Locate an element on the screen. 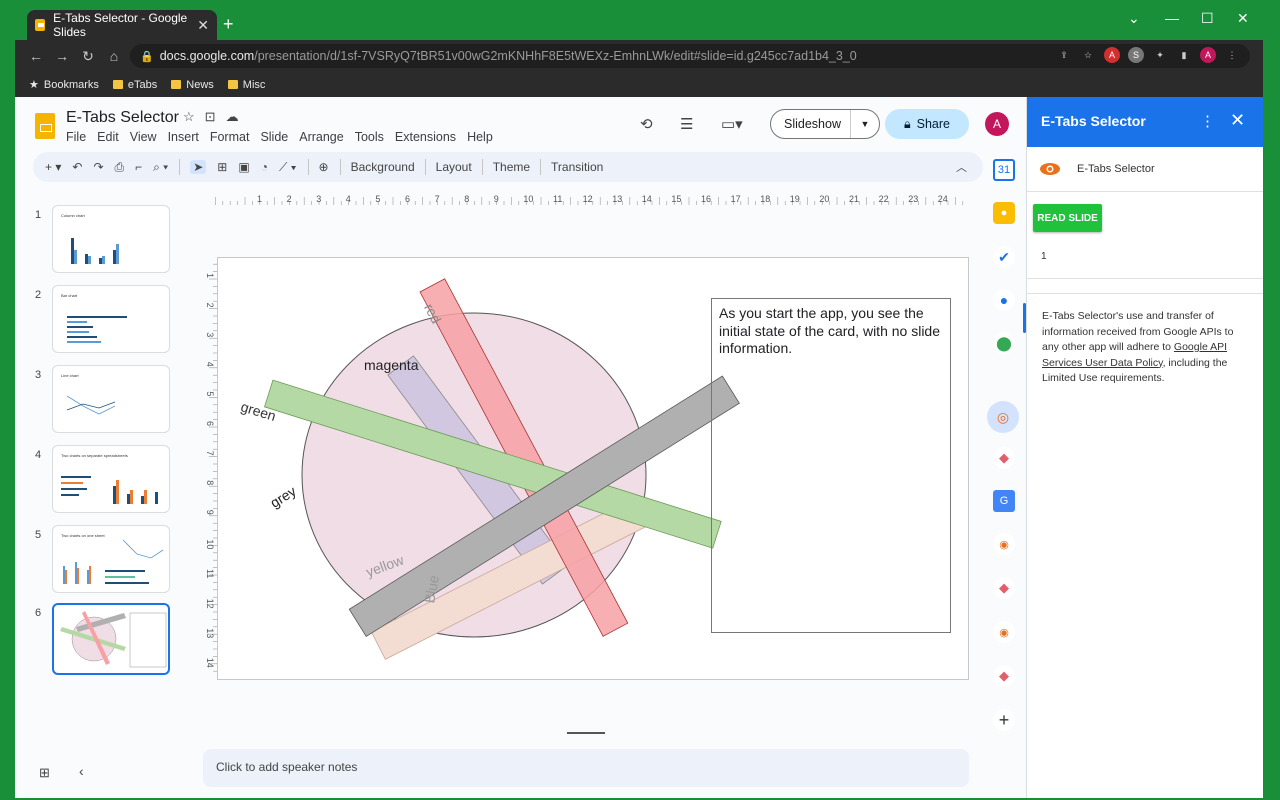 Image resolution: width=1280 pixels, height=800 pixels. slides-logo-icon is located at coordinates (45, 126).